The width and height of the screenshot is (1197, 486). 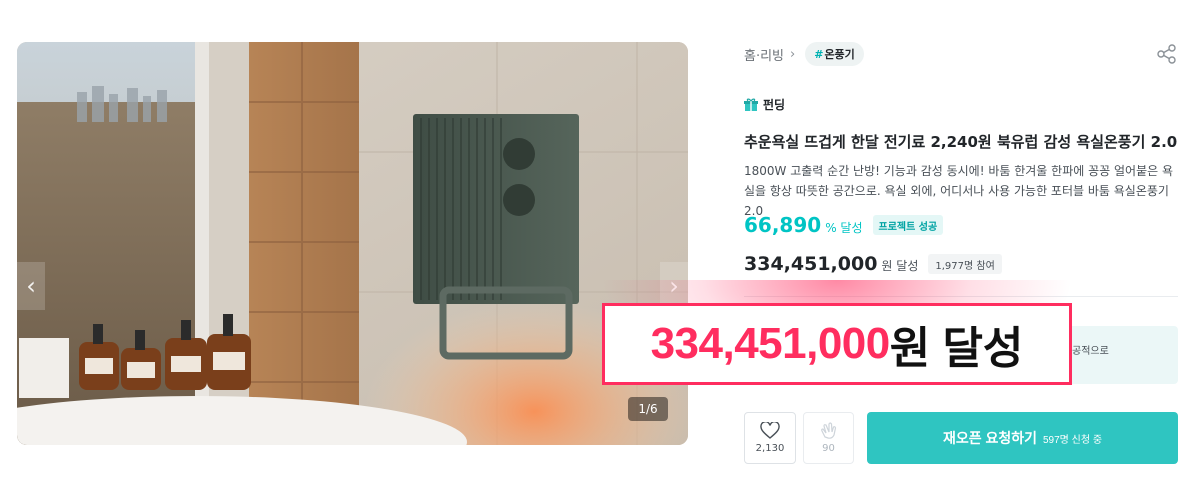 I want to click on participants-badge: 1,977명 참여, so click(x=965, y=264).